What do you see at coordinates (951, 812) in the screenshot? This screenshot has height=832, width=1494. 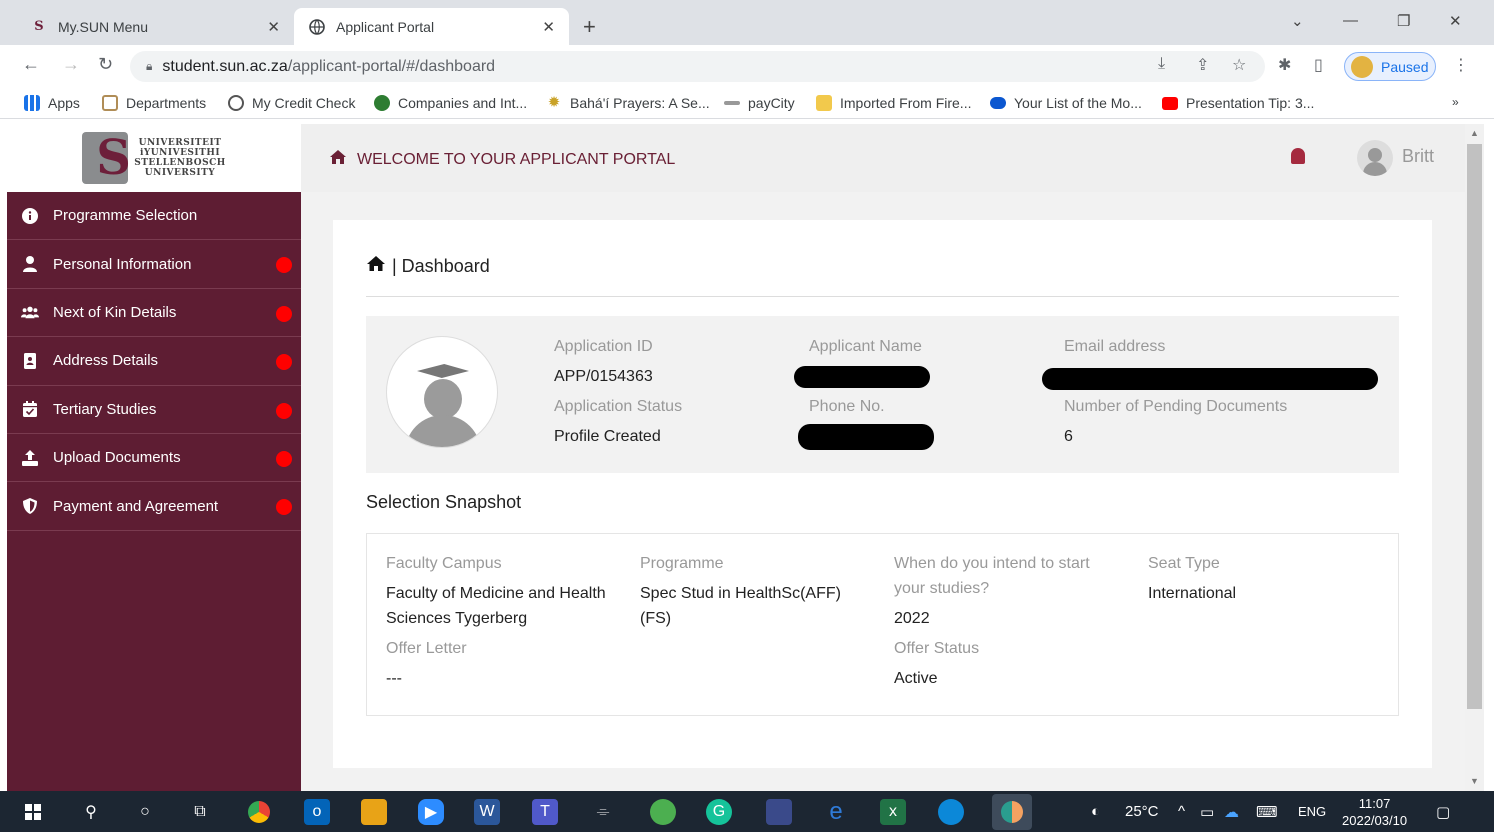 I see `edge-icon` at bounding box center [951, 812].